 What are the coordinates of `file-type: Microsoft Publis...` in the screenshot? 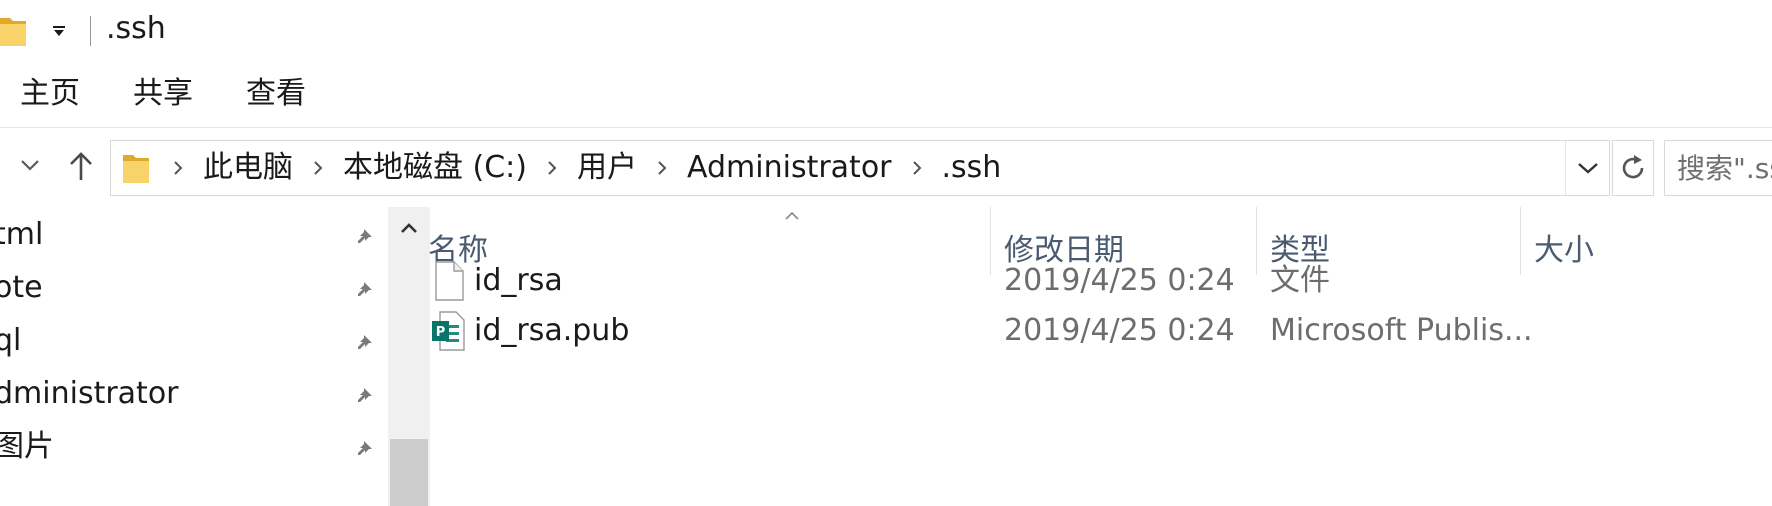 It's located at (1401, 330).